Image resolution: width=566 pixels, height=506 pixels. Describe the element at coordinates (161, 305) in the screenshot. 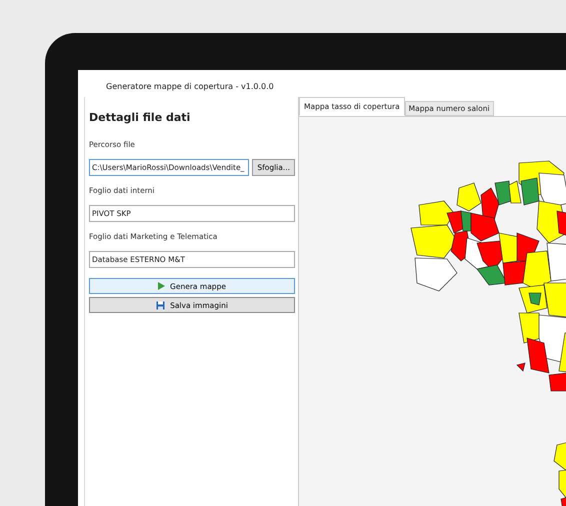

I see `save-icon` at that location.